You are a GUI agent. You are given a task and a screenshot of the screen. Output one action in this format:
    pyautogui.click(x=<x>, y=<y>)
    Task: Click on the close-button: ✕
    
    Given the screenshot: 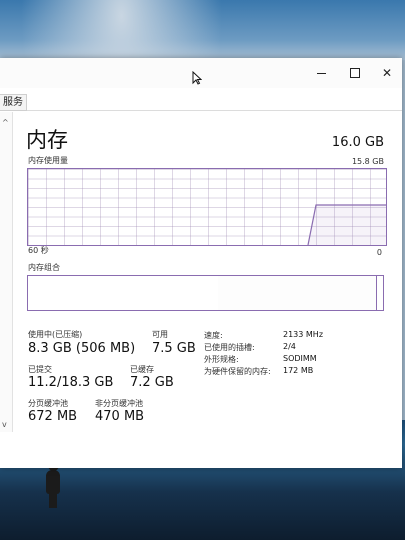 What is the action you would take?
    pyautogui.click(x=387, y=73)
    